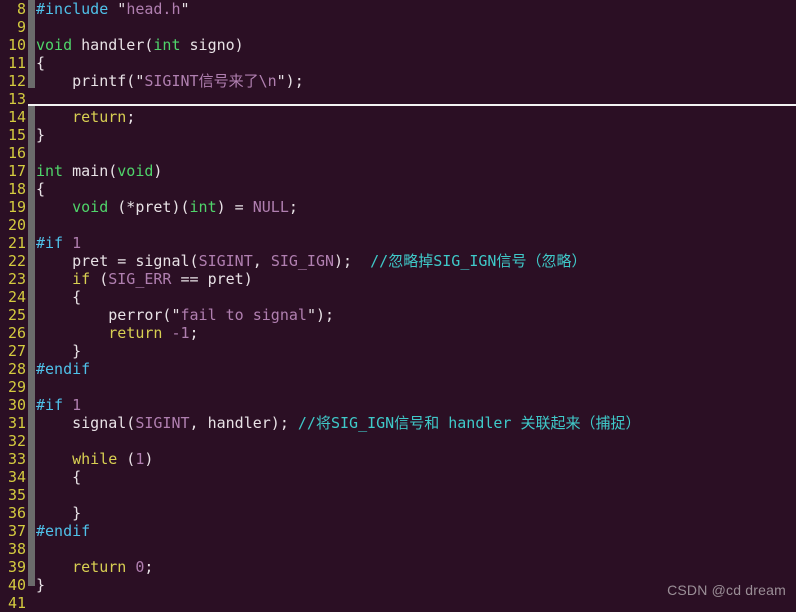 The image size is (796, 612). What do you see at coordinates (16, 135) in the screenshot?
I see `line-number: 15` at bounding box center [16, 135].